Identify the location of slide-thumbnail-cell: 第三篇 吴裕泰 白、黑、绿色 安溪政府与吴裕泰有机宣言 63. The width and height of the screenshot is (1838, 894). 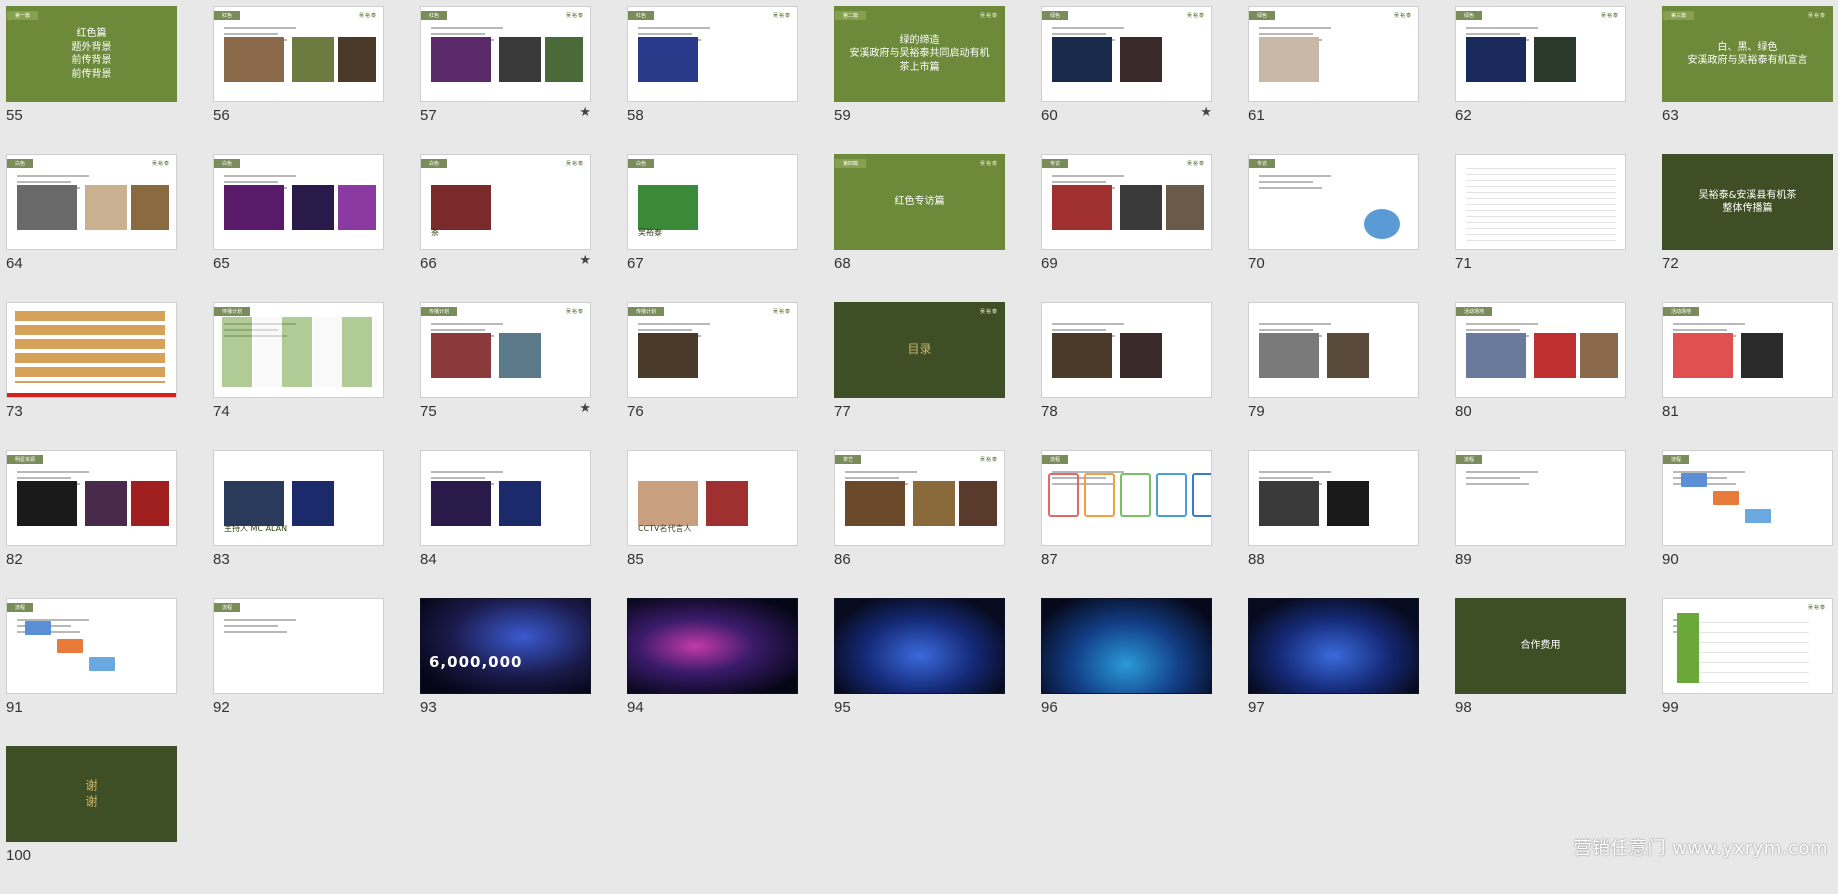
(1747, 80).